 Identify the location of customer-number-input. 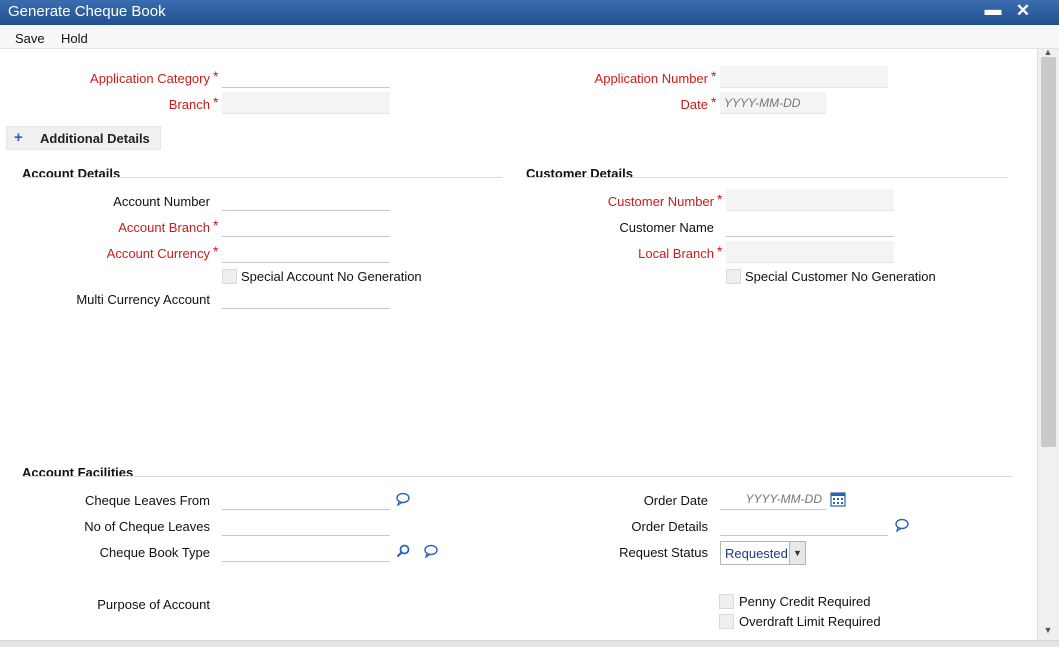
(810, 200).